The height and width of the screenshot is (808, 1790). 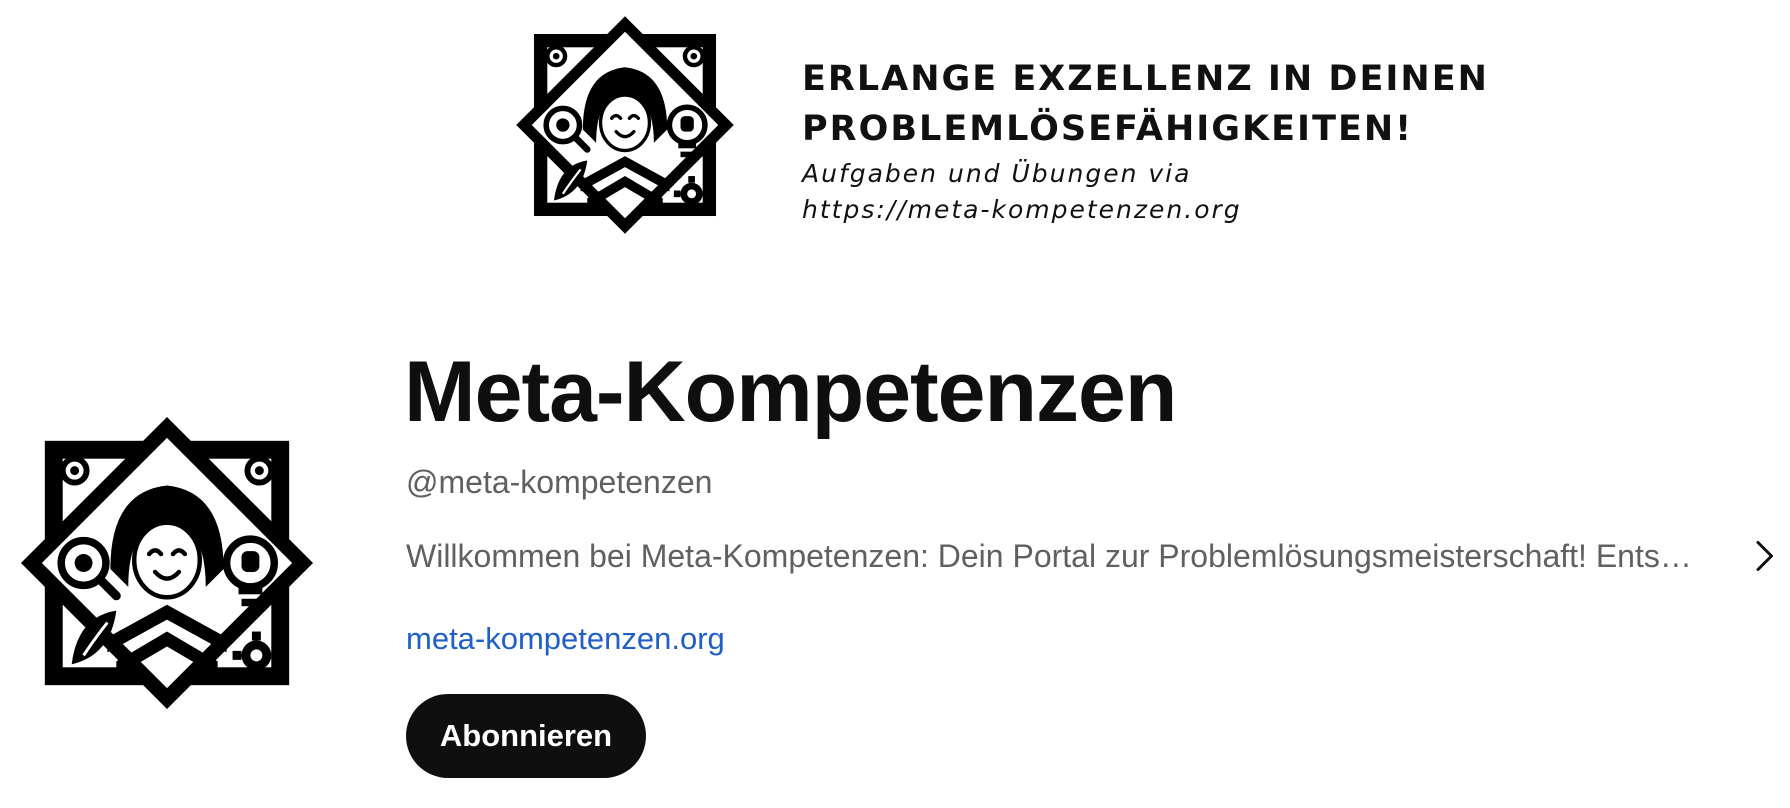 I want to click on channel-handle: @meta-kompetenzen, so click(x=559, y=482).